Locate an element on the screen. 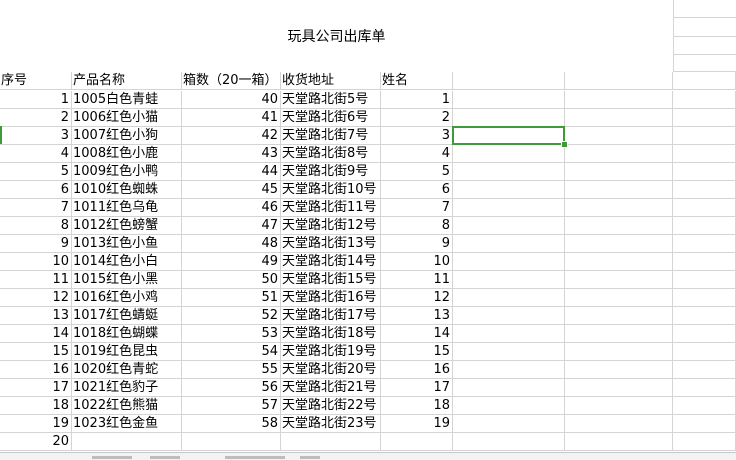 This screenshot has width=736, height=460. cell-product: 1012红色螃蟹 is located at coordinates (127, 226).